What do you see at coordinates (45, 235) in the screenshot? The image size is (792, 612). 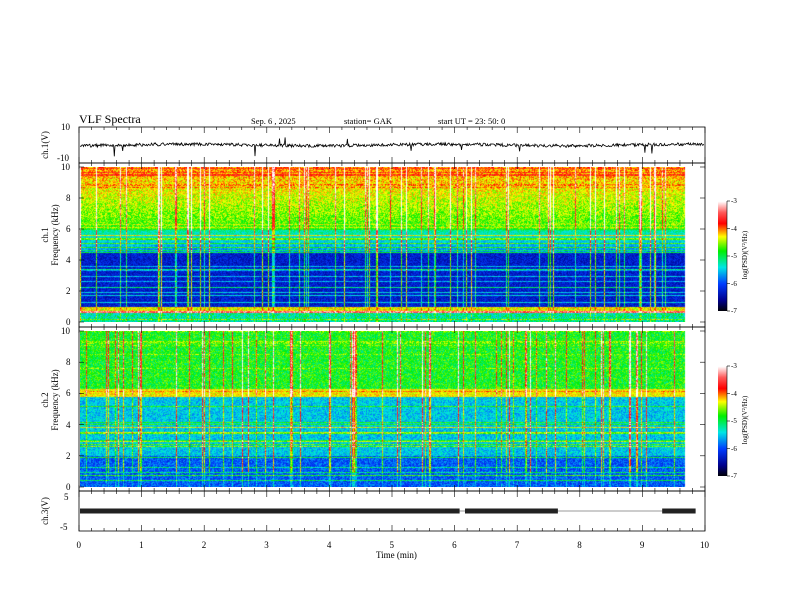 I see `ylabel-line: ch.1` at bounding box center [45, 235].